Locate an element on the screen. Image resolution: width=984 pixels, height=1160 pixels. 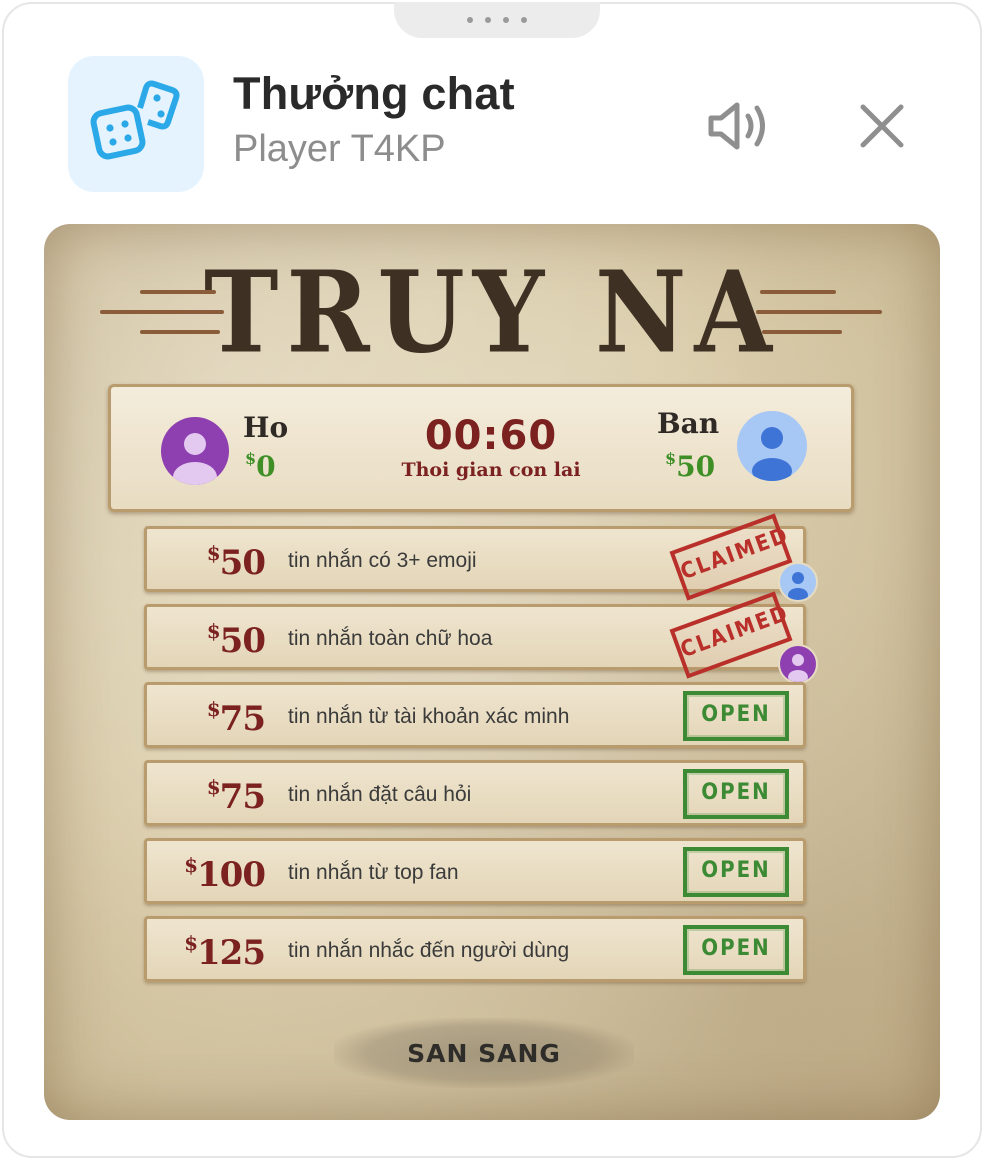
opponent-score: $0 is located at coordinates (260, 466).